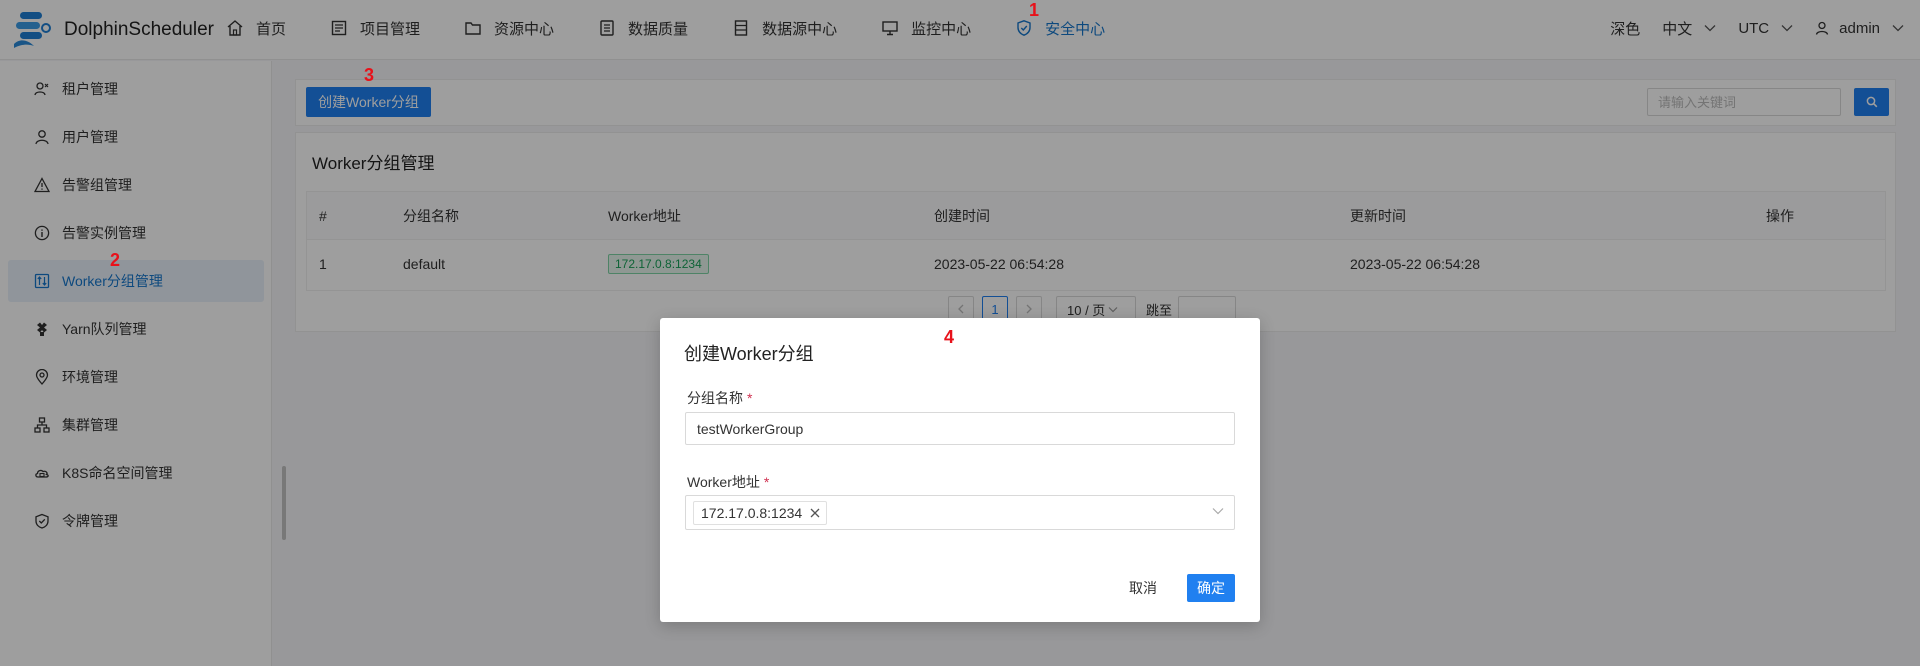 This screenshot has width=1920, height=666. What do you see at coordinates (1143, 588) in the screenshot?
I see `cancel-button: 取消` at bounding box center [1143, 588].